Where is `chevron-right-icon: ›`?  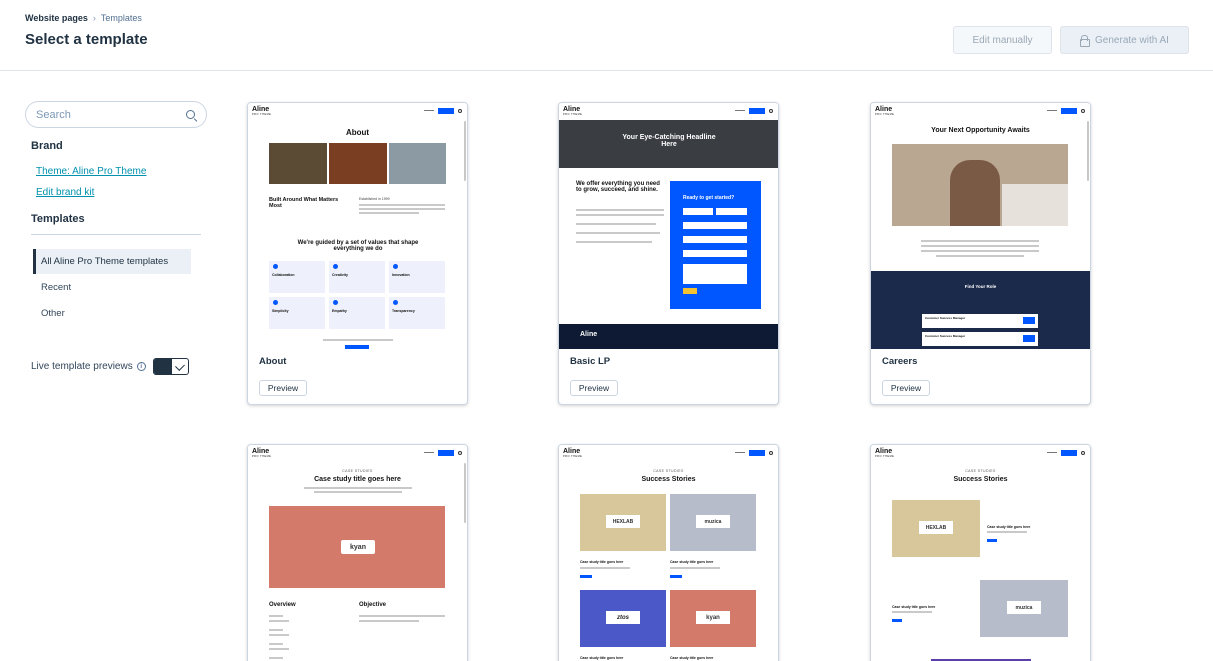 chevron-right-icon: › is located at coordinates (94, 18).